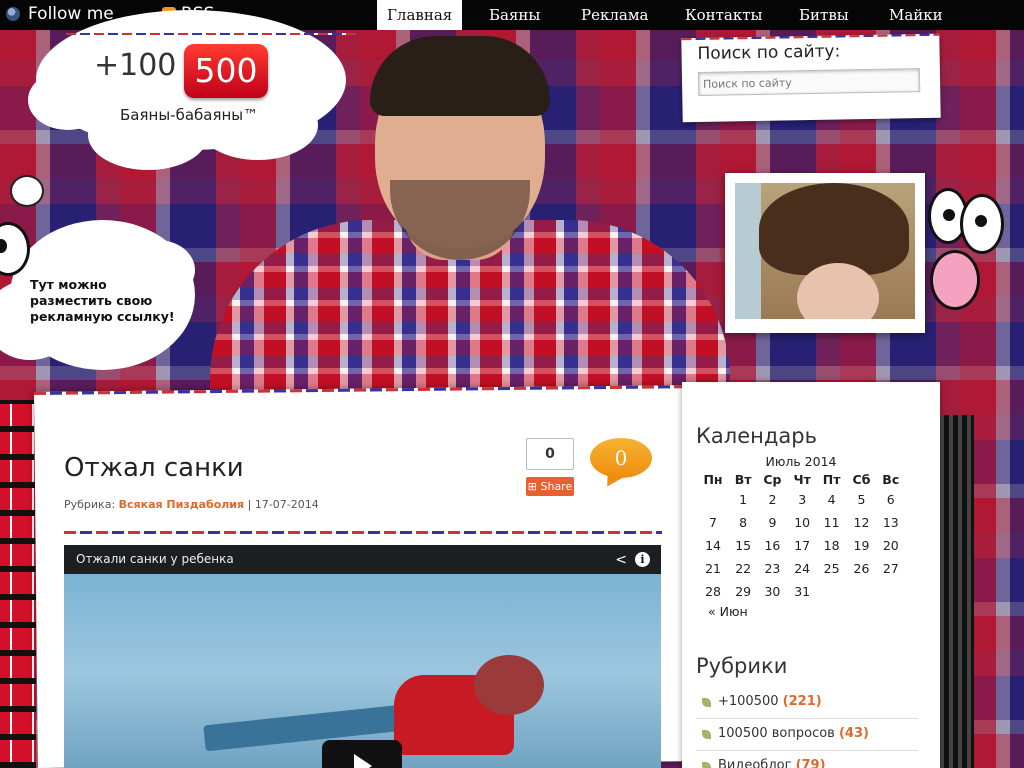 The height and width of the screenshot is (768, 1024). Describe the element at coordinates (769, 52) in the screenshot. I see `search-title: Поиск по сайту:` at that location.